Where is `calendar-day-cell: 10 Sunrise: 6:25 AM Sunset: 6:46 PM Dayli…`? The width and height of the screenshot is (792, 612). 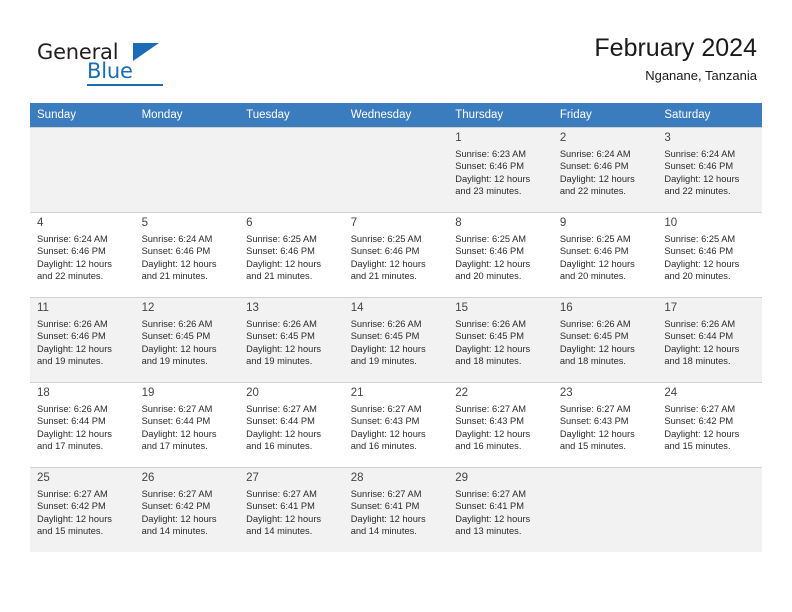 calendar-day-cell: 10 Sunrise: 6:25 AM Sunset: 6:46 PM Dayli… is located at coordinates (709, 255).